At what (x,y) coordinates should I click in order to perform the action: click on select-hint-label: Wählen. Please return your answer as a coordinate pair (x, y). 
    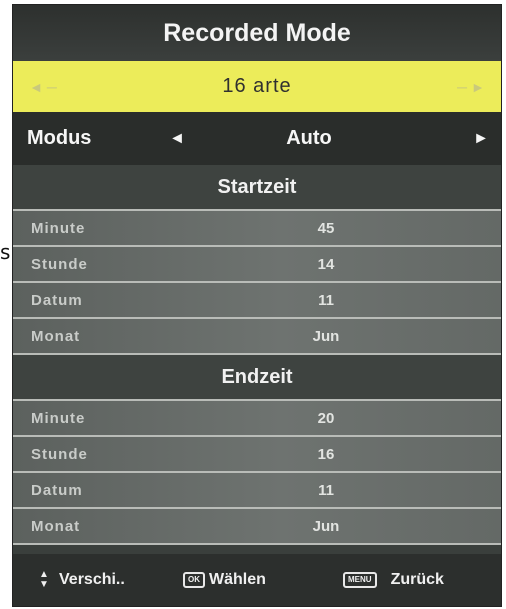
    Looking at the image, I should click on (237, 579).